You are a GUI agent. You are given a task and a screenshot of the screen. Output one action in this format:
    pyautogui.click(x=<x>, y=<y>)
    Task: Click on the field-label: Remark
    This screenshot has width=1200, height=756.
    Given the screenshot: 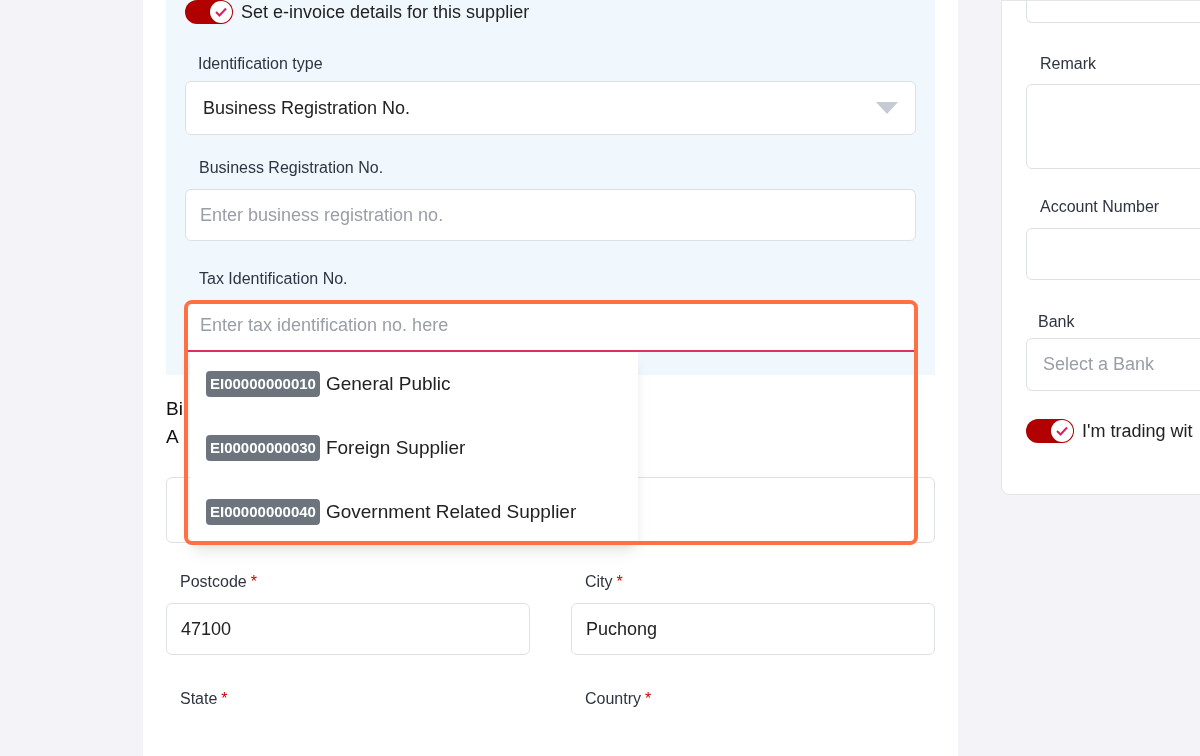 What is the action you would take?
    pyautogui.click(x=1068, y=63)
    